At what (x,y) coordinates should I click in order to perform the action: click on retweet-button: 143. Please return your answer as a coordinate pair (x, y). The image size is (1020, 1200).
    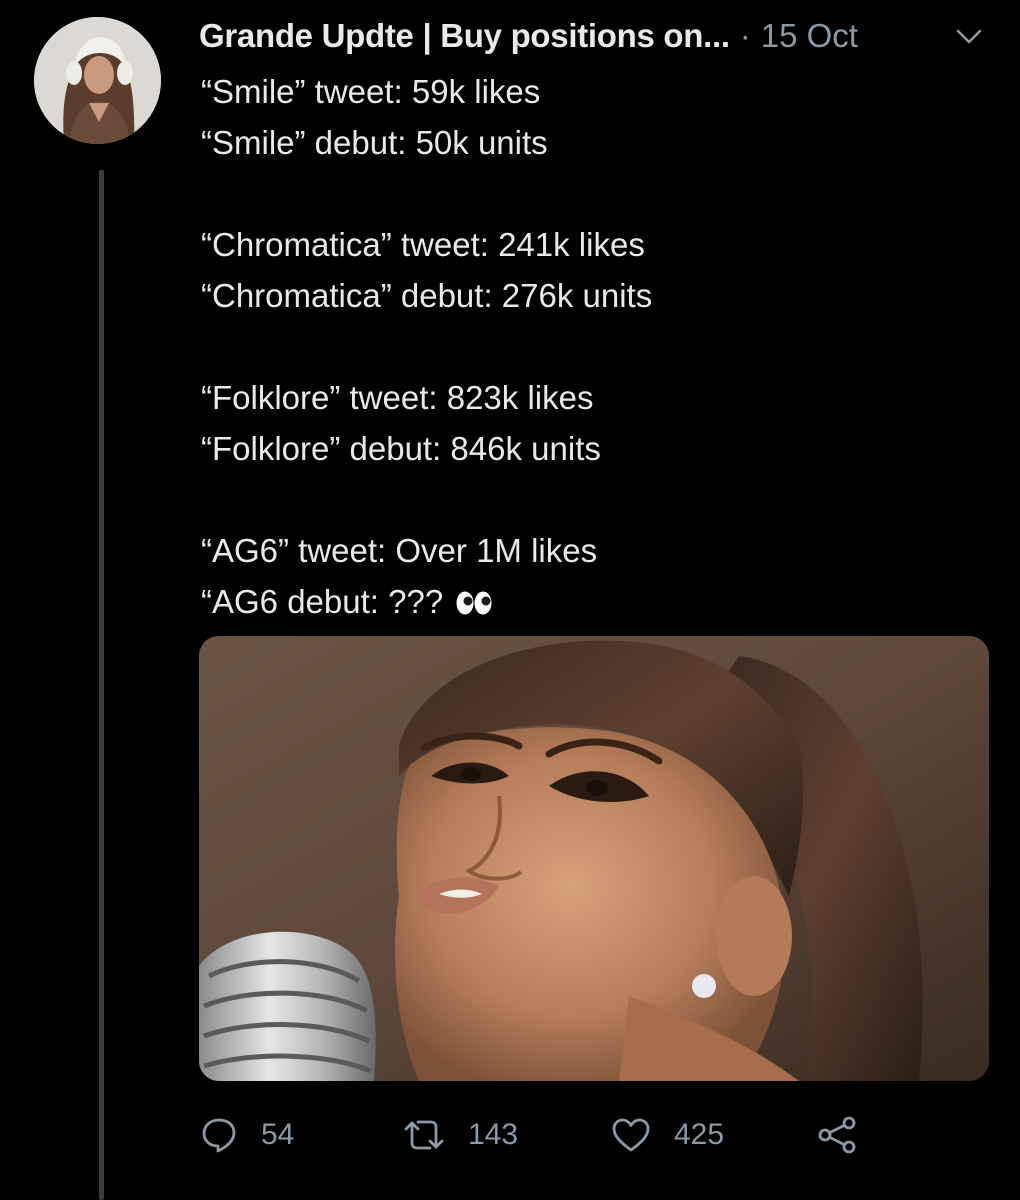
    Looking at the image, I should click on (460, 1135).